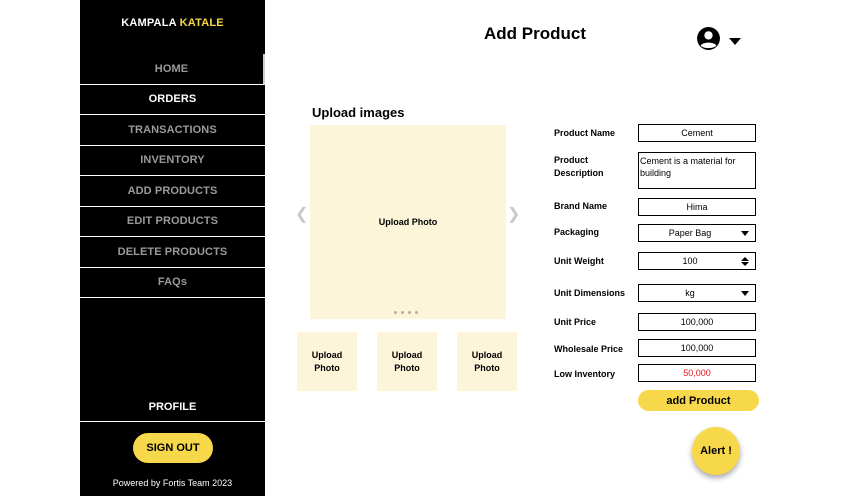  What do you see at coordinates (301, 215) in the screenshot?
I see `chevron-left-icon: ❮` at bounding box center [301, 215].